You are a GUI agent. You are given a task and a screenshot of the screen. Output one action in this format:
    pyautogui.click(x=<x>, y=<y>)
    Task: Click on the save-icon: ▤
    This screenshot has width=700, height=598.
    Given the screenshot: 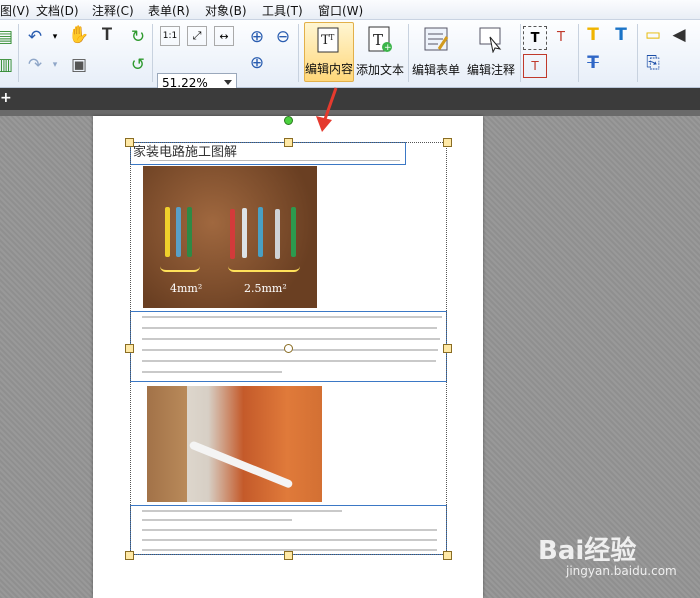 What is the action you would take?
    pyautogui.click(x=8, y=37)
    